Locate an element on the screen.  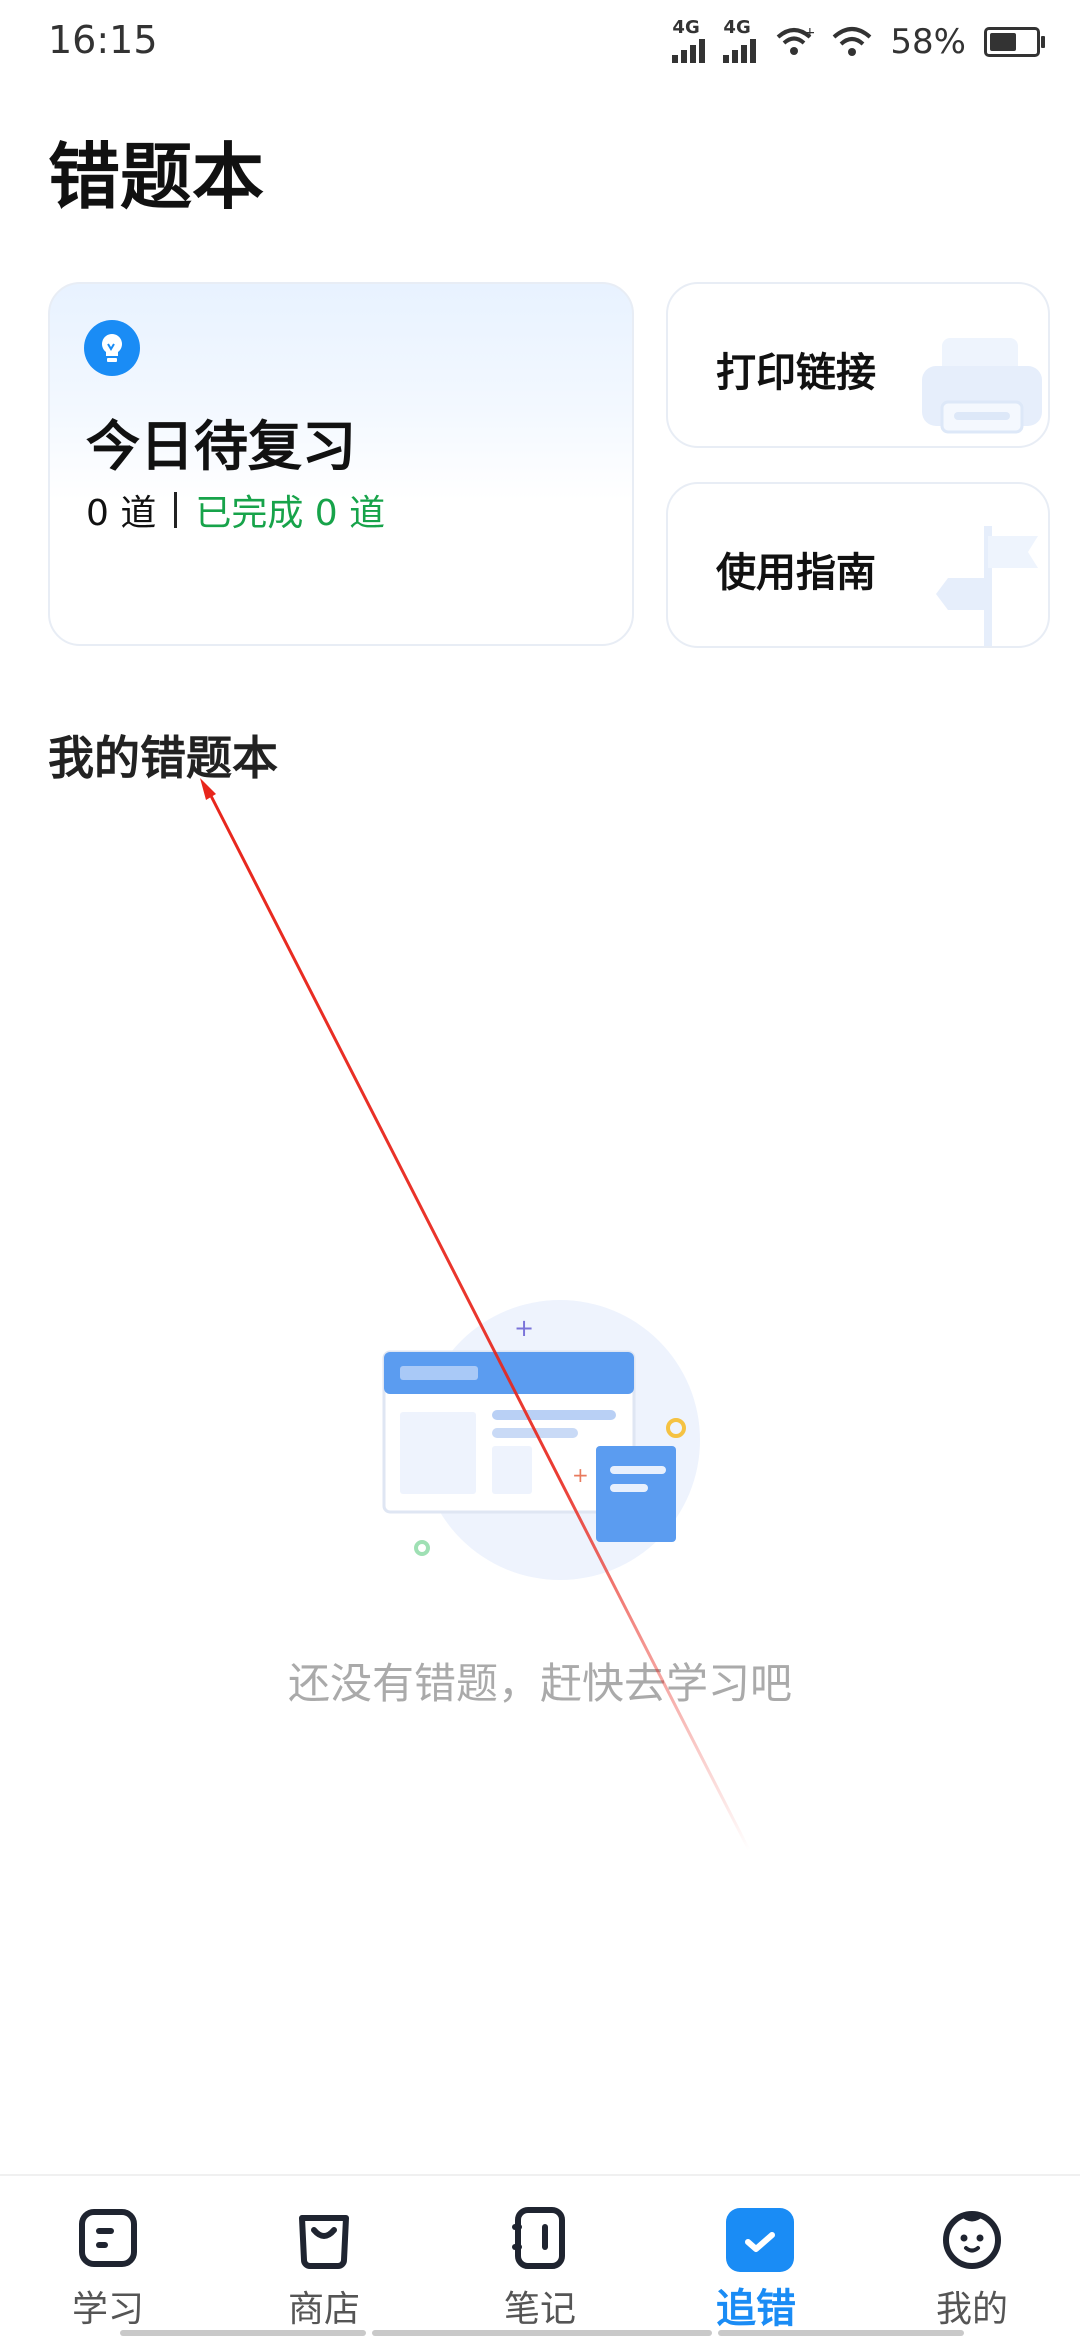
tab-study: 学习 is located at coordinates (108, 2269).